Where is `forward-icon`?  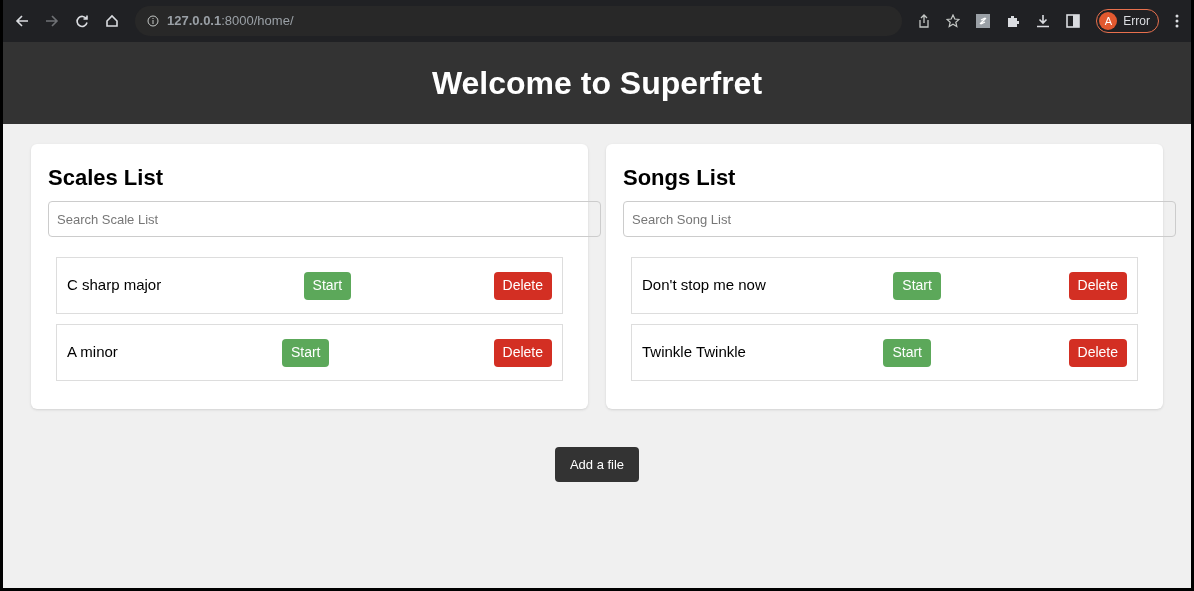
forward-icon is located at coordinates (52, 21).